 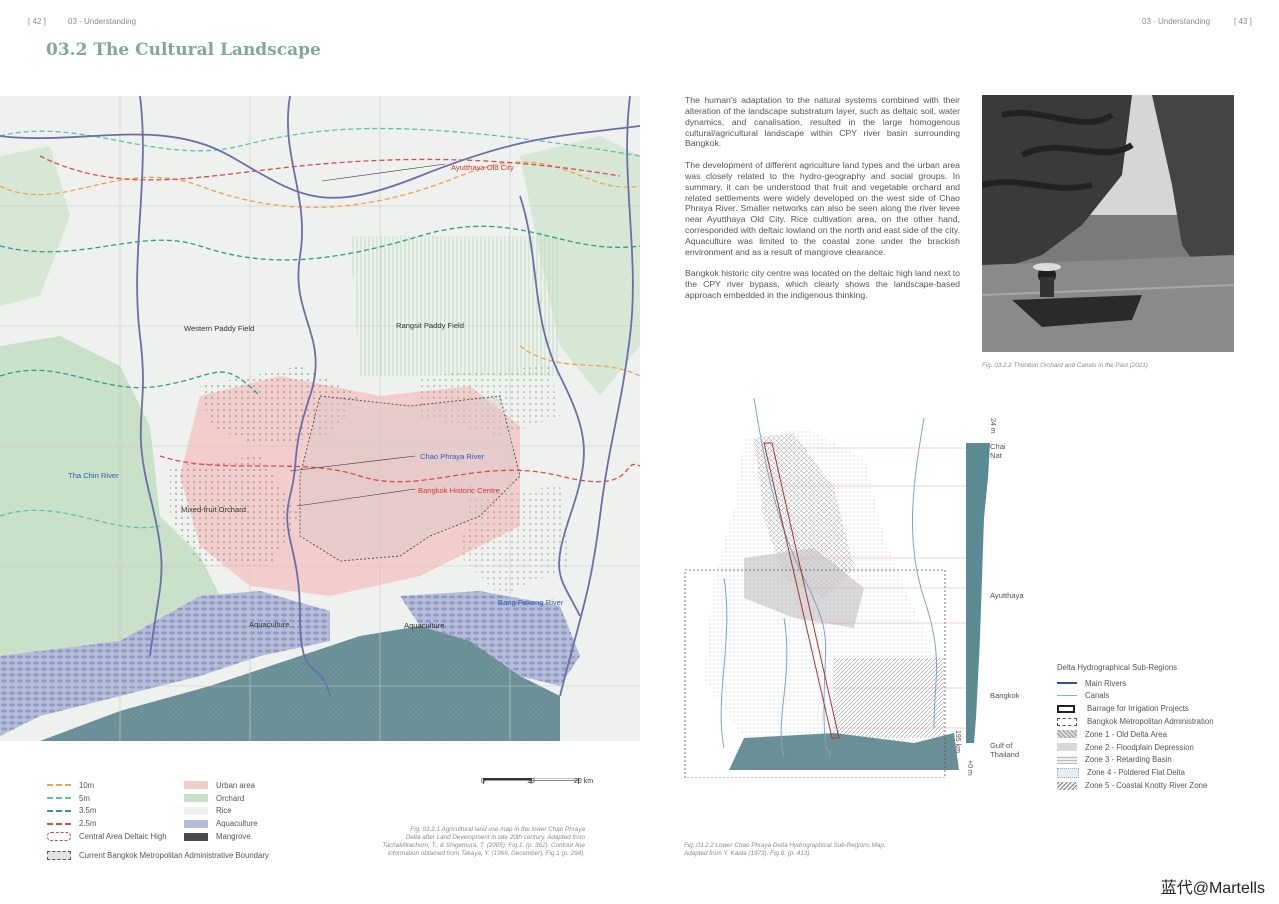 I want to click on urban-label: Urban area, so click(x=236, y=785).